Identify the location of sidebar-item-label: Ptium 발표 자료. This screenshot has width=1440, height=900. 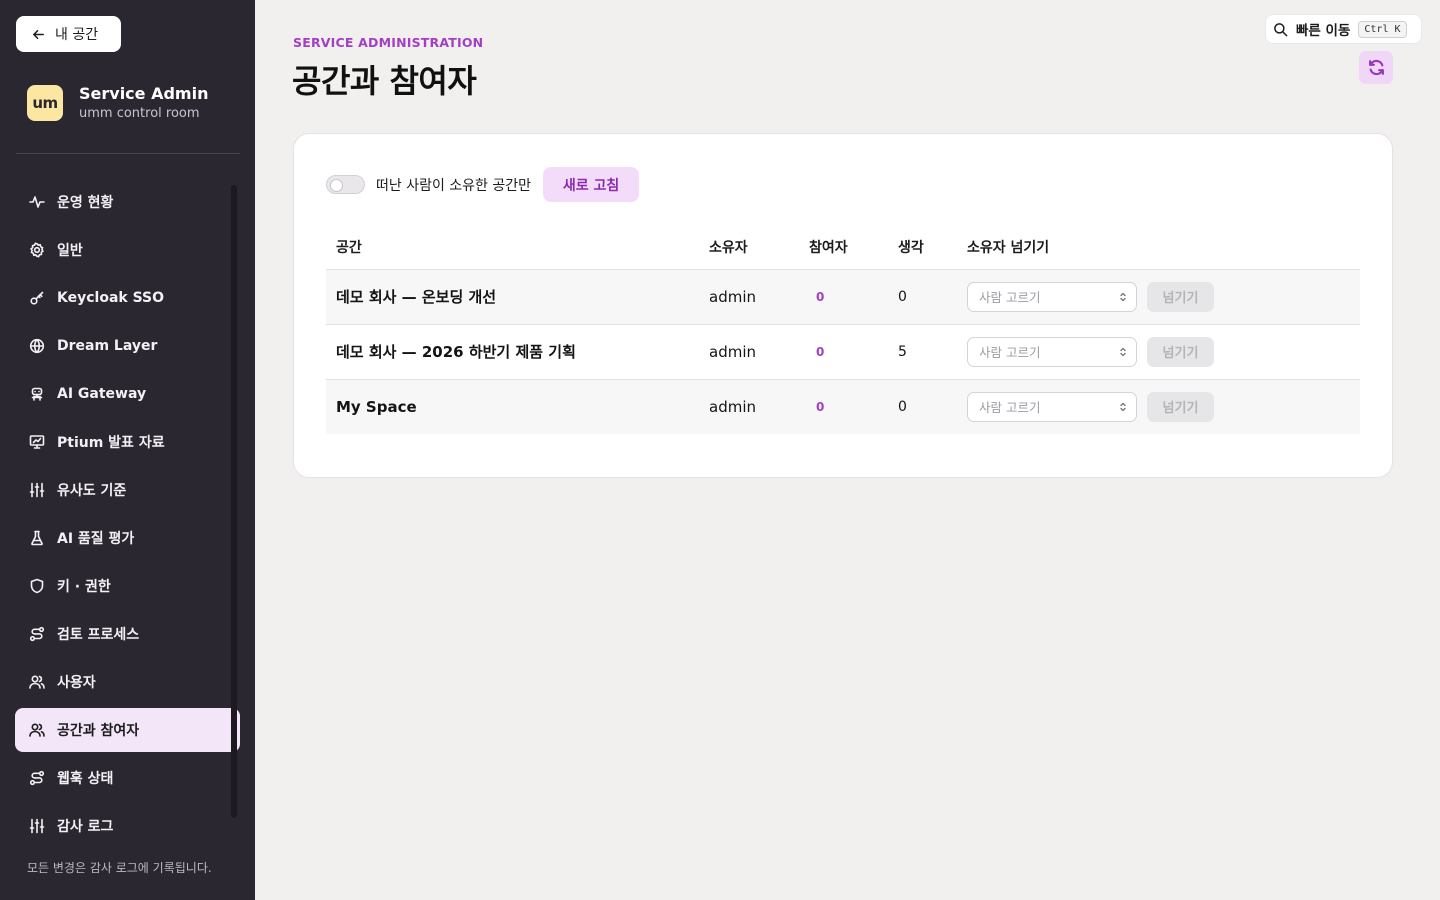
(111, 443).